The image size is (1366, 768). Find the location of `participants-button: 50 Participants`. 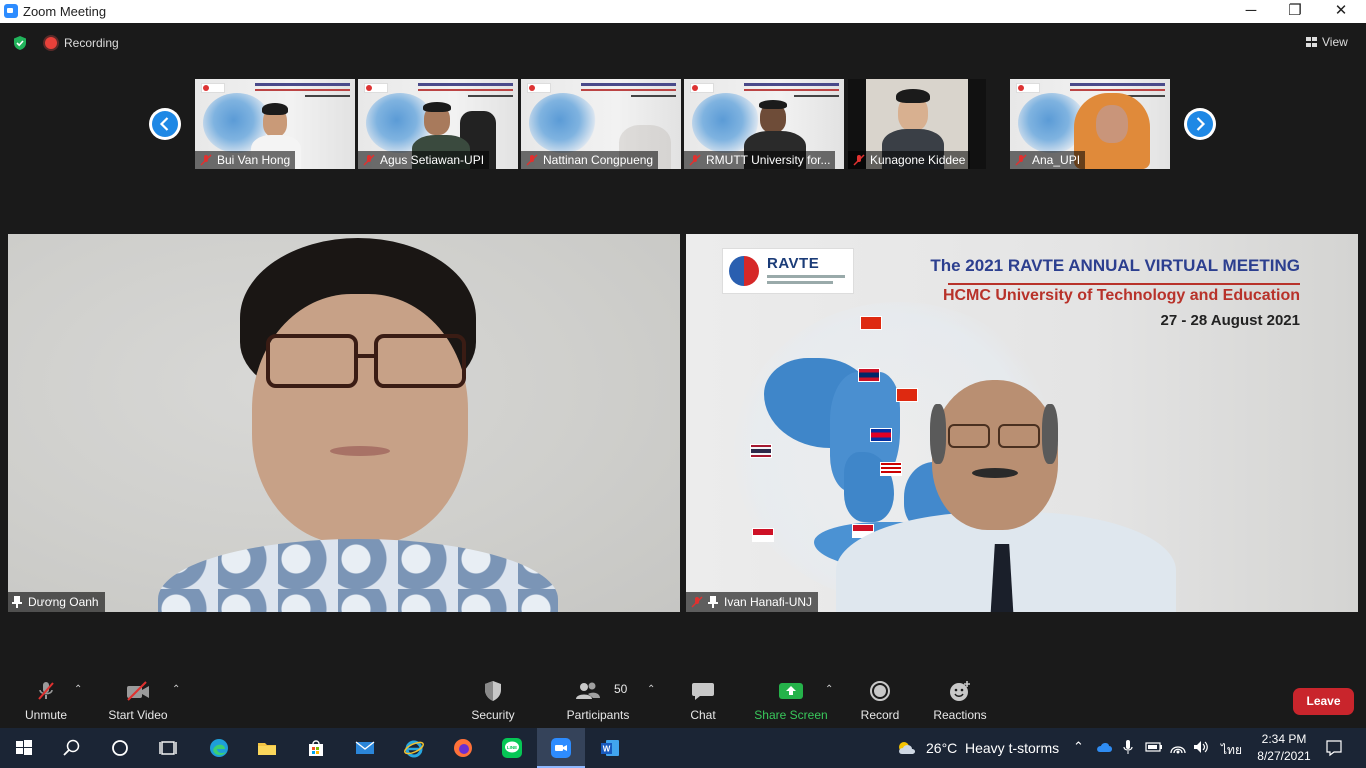

participants-button: 50 Participants is located at coordinates (598, 699).